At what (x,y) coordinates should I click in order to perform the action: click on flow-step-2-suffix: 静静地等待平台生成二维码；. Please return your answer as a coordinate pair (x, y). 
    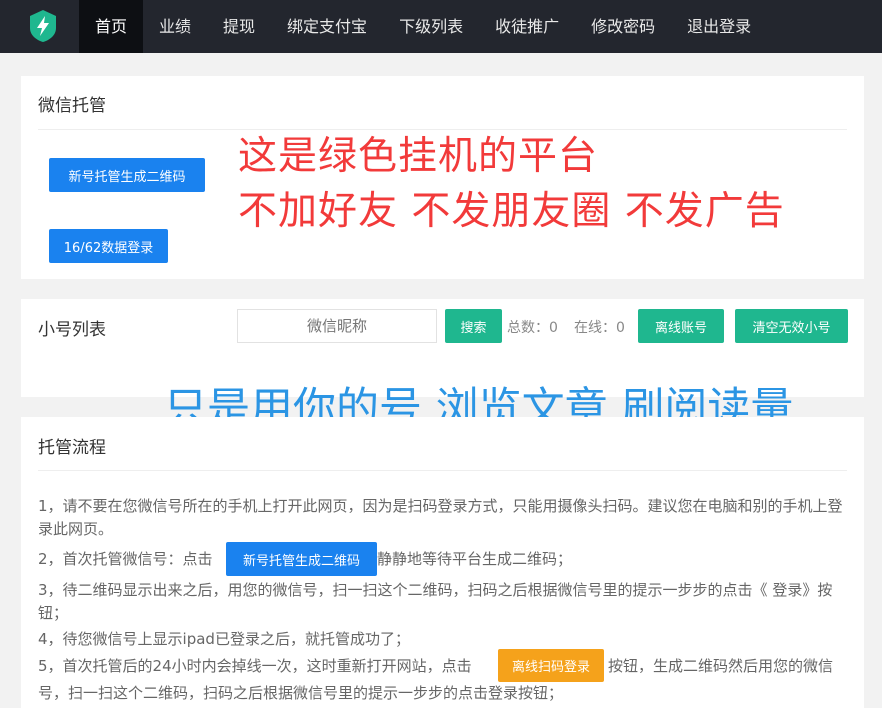
    Looking at the image, I should click on (475, 559).